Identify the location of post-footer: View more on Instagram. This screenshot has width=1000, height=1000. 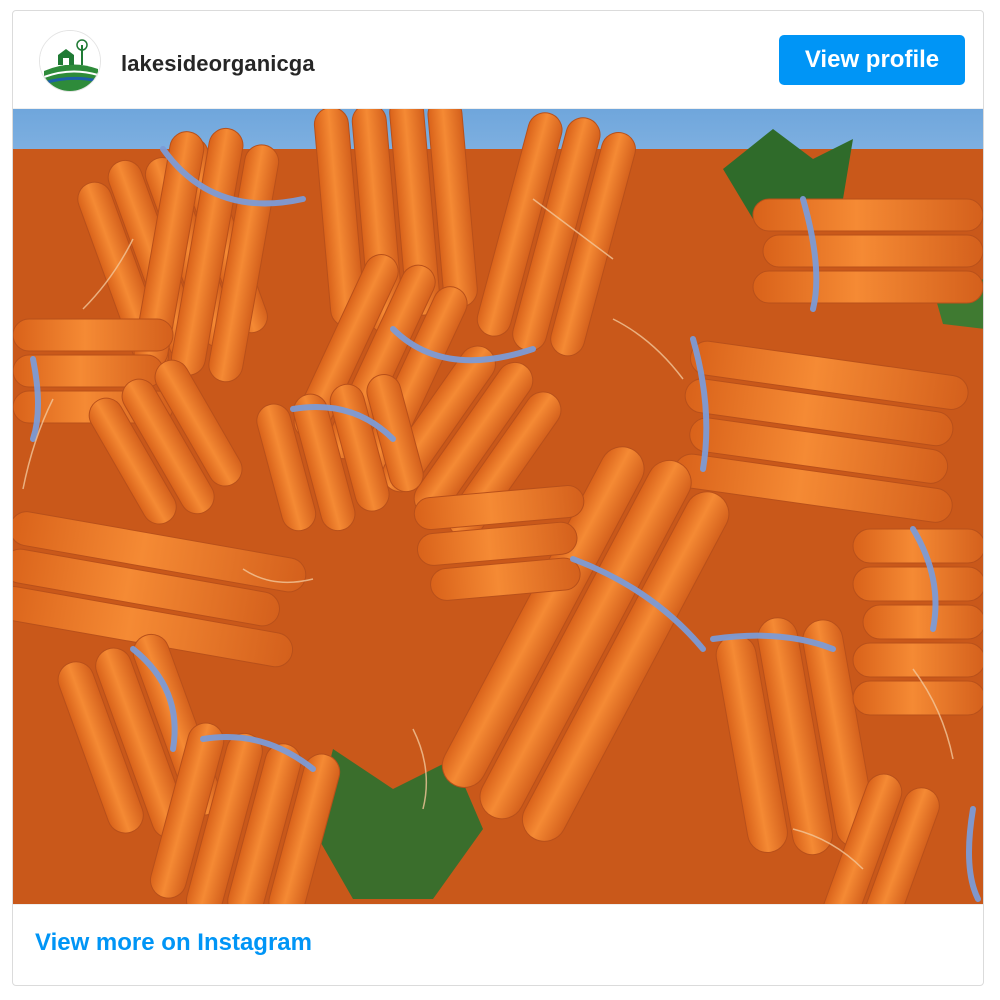
(498, 944).